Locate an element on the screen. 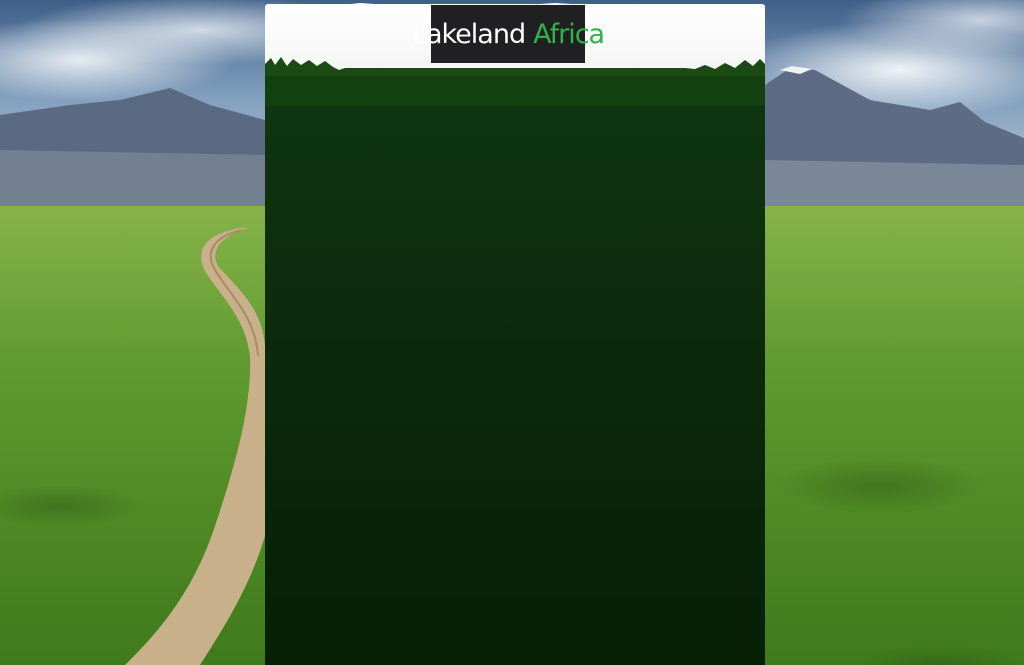 This screenshot has width=1024, height=665. logo-word-lakeland: Lakeland is located at coordinates (468, 34).